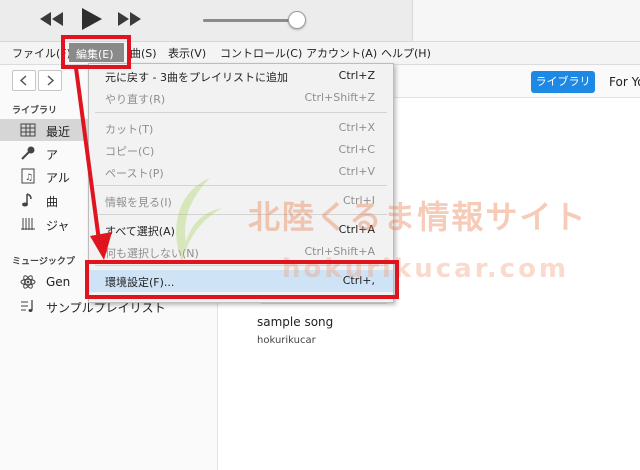 This screenshot has height=470, width=640. I want to click on volume-slider, so click(250, 20).